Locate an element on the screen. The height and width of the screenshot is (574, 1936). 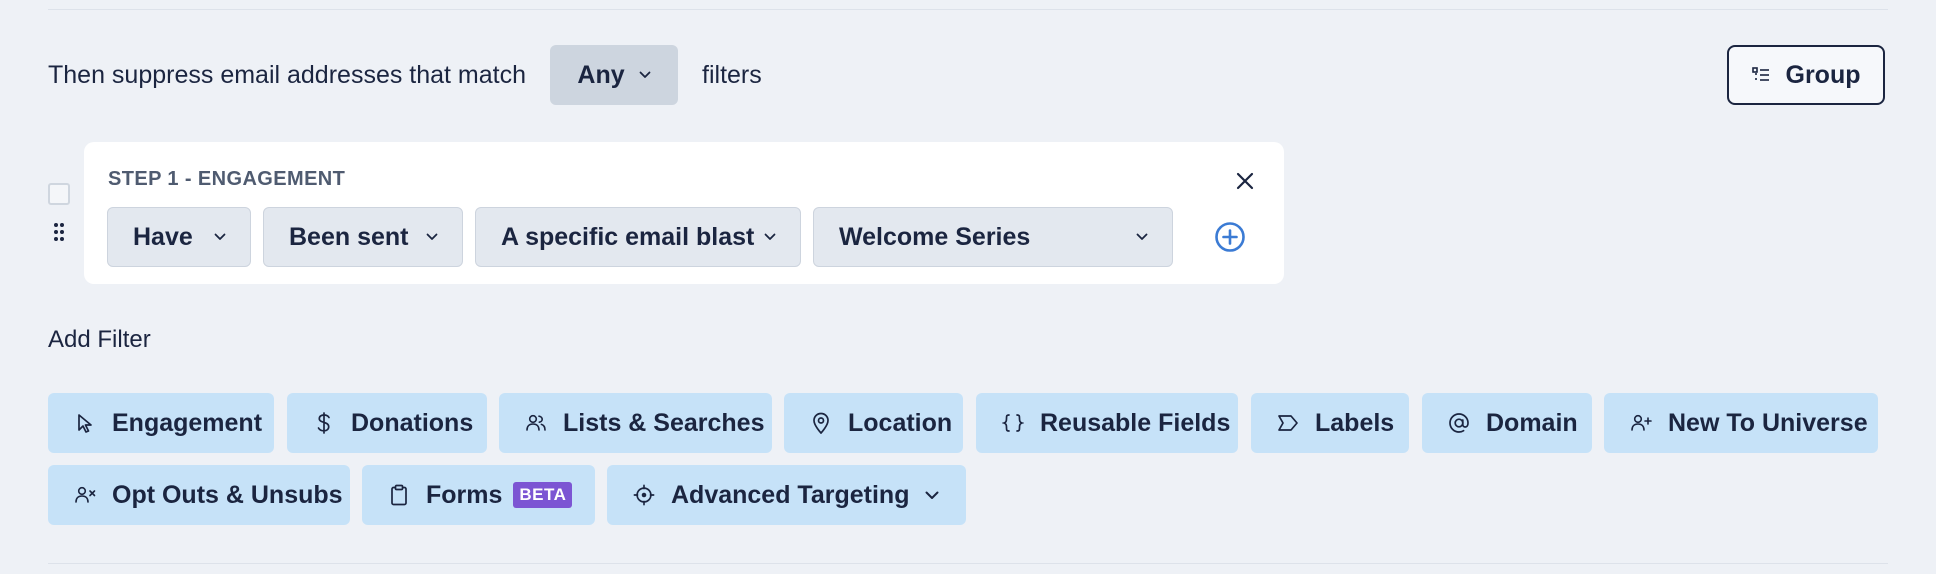
dollar-sign-icon is located at coordinates (324, 423).